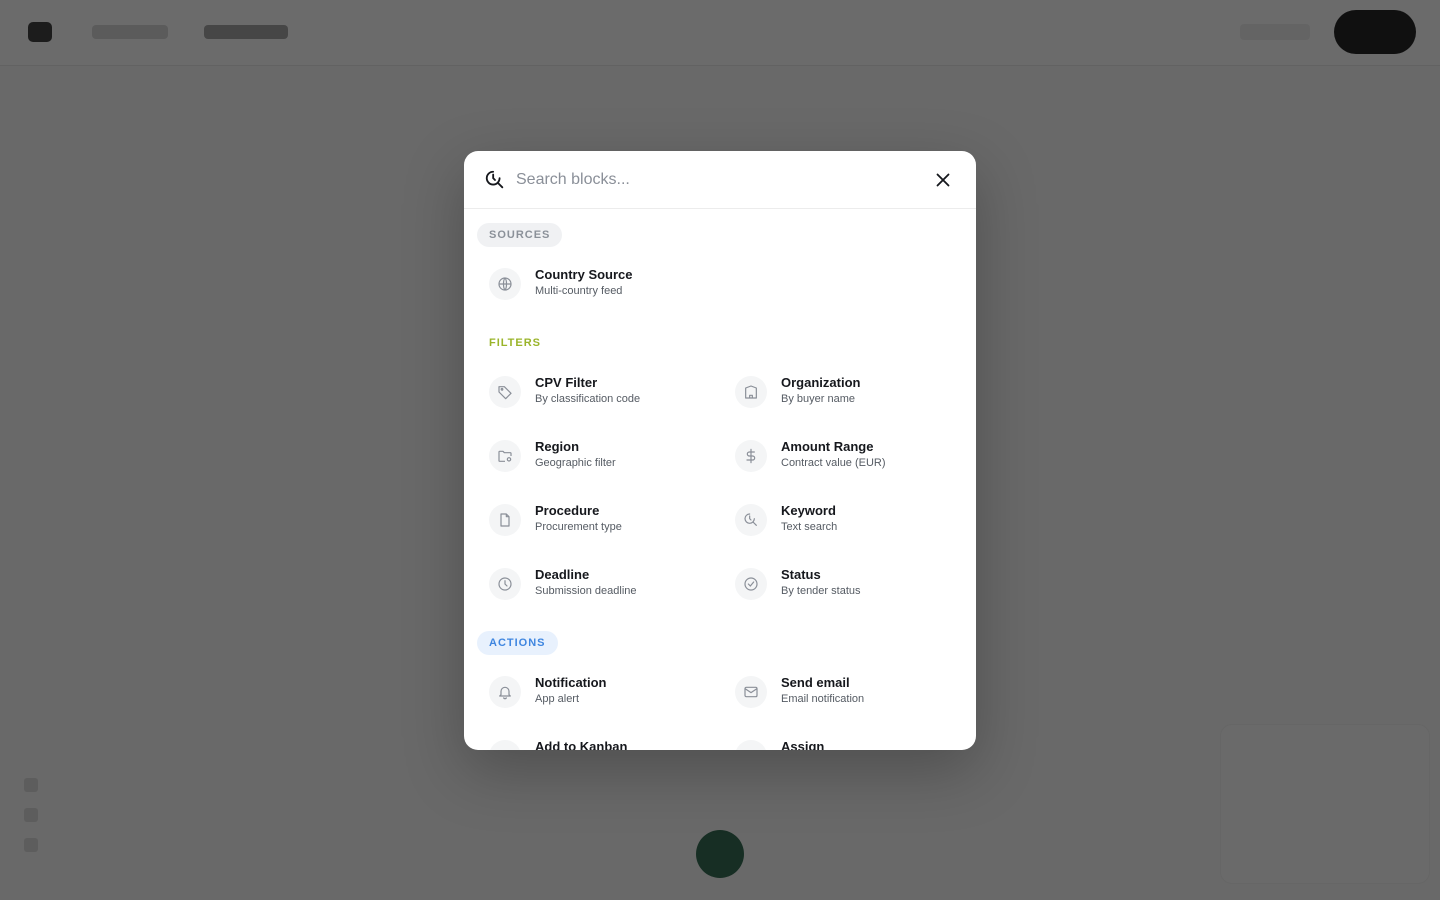 Image resolution: width=1440 pixels, height=900 pixels. I want to click on block-item-cpv-filter: CPV Filter By classification code, so click(592, 392).